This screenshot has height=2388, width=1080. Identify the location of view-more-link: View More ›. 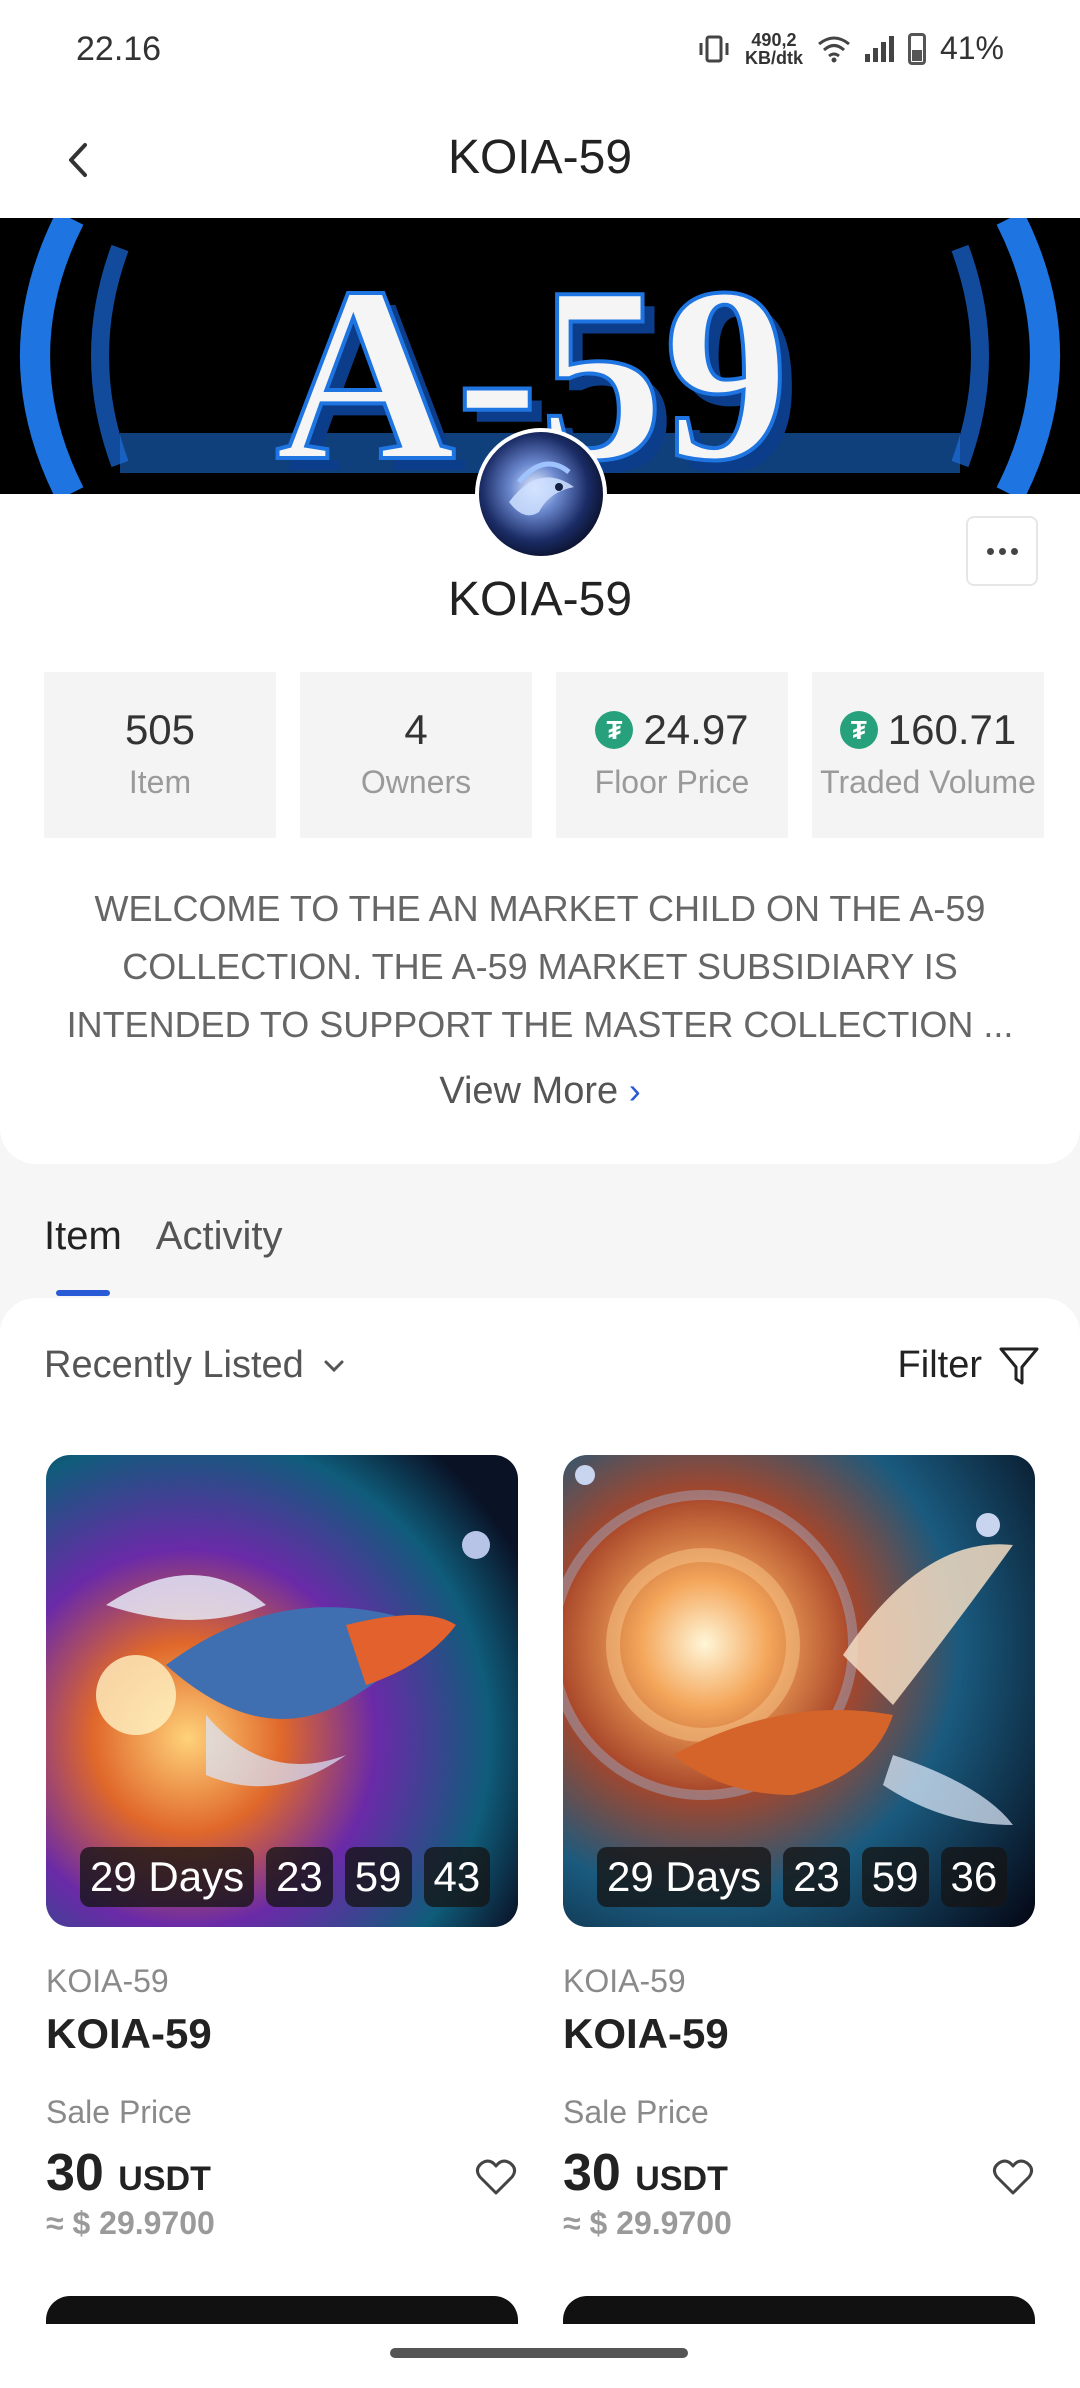
(540, 1091).